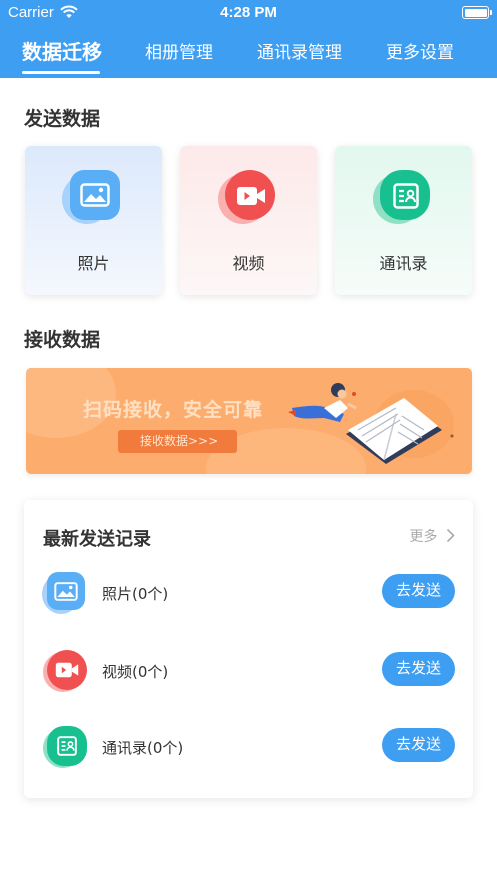 This screenshot has height=883, width=497. I want to click on record-row-video: 视频(0个) 去发送, so click(248, 672).